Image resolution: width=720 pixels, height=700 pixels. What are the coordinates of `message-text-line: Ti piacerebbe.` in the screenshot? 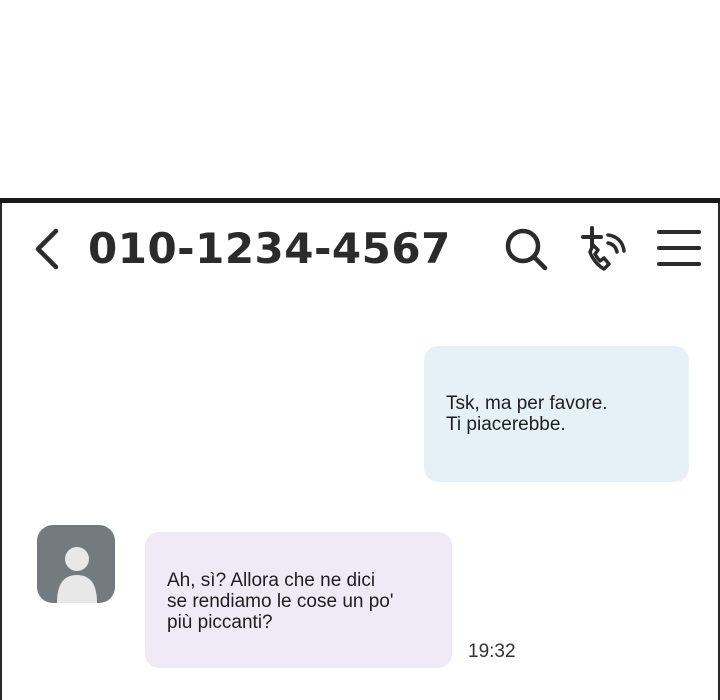 It's located at (506, 424).